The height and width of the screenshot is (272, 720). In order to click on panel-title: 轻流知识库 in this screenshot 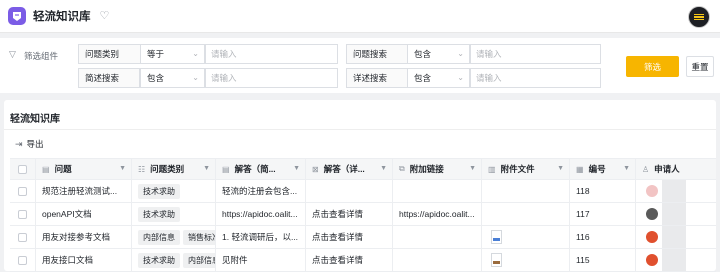, I will do `click(35, 119)`.